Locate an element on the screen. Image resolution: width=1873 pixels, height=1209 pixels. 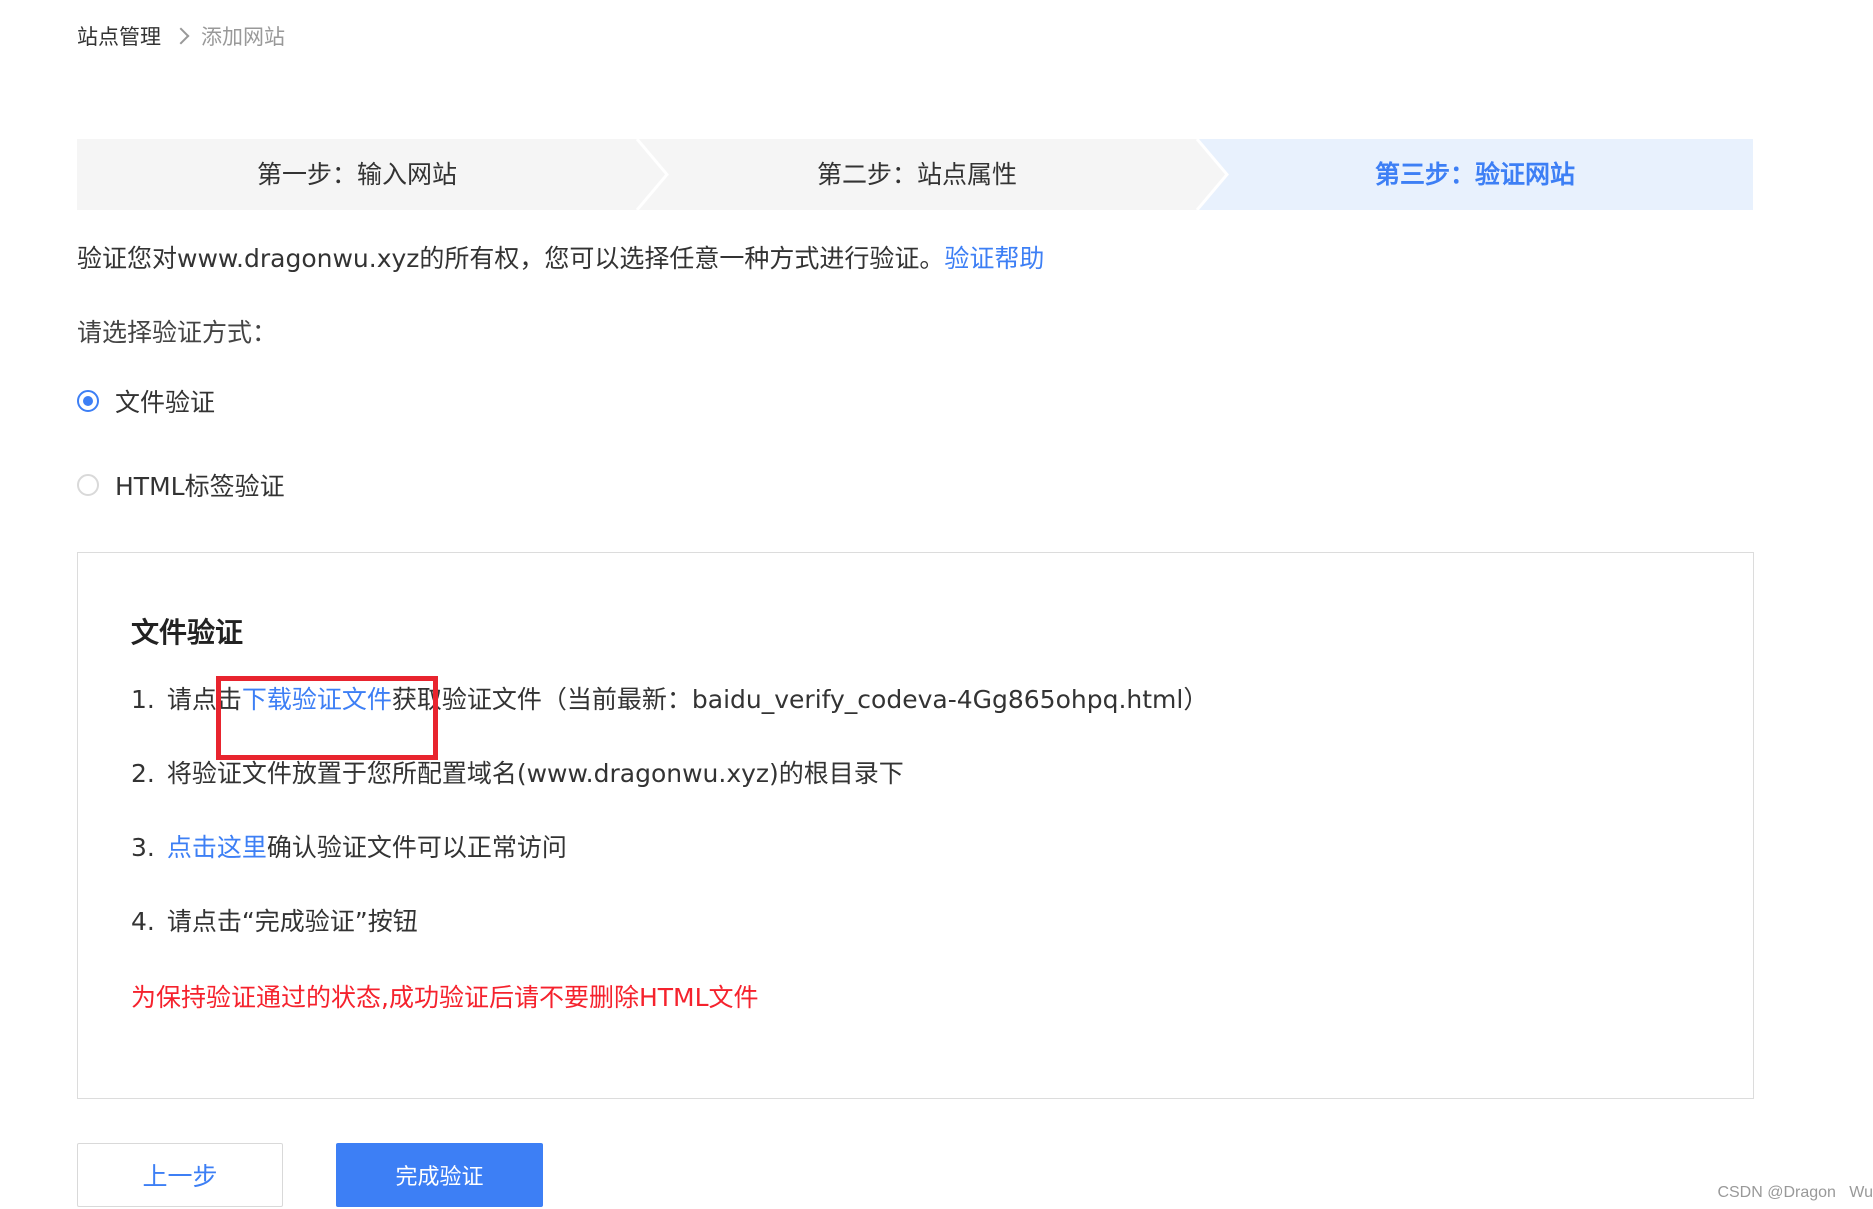
step-3: 第三步：验证网站 is located at coordinates (1474, 174).